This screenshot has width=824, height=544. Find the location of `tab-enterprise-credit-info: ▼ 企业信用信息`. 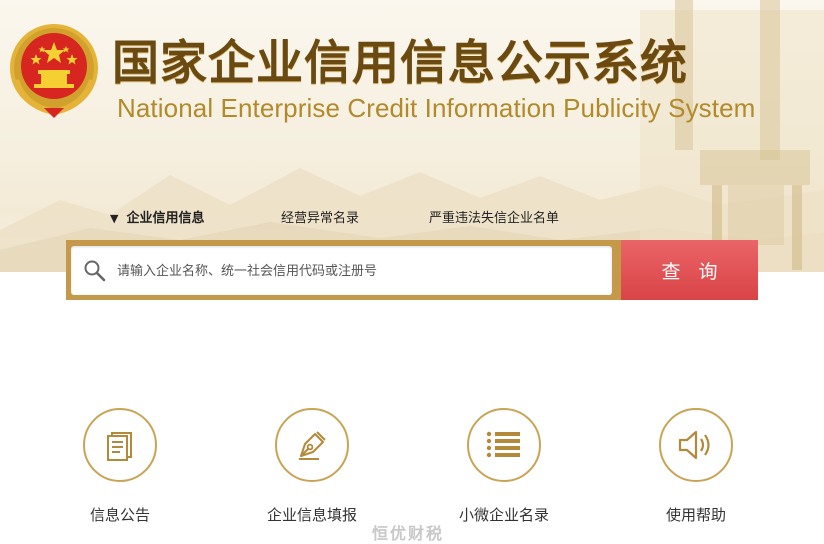

tab-enterprise-credit-info: ▼ 企业信用信息 is located at coordinates (157, 216).